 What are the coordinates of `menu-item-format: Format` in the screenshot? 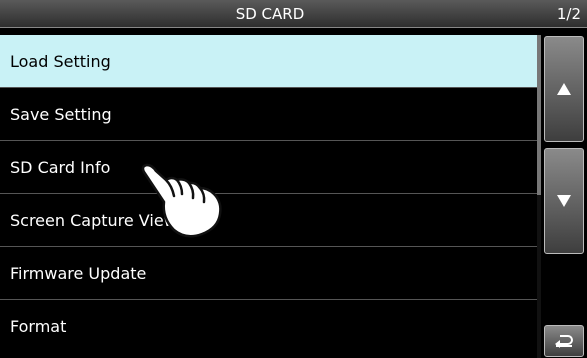 It's located at (270, 326).